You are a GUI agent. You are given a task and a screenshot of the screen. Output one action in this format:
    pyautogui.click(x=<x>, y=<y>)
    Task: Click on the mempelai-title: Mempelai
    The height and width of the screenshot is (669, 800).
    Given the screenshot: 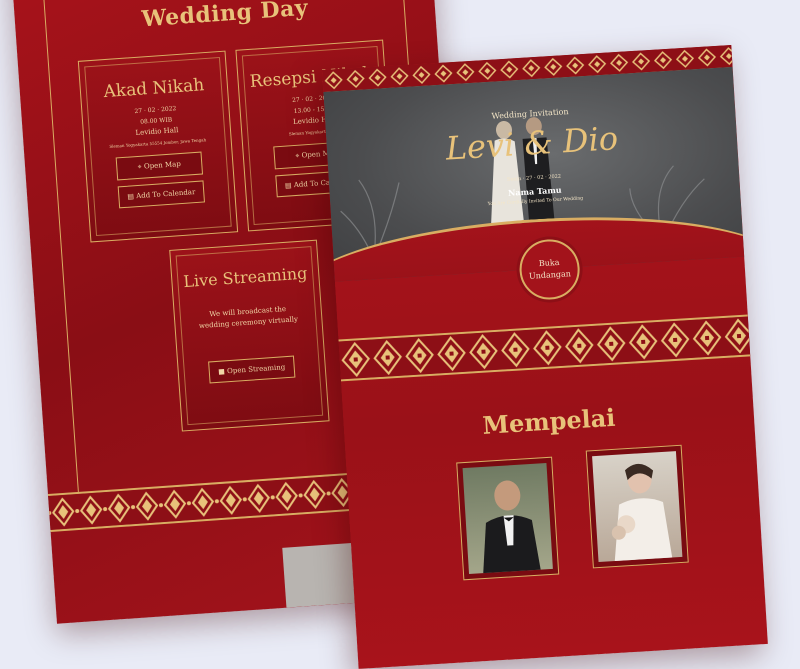 What is the action you would take?
    pyautogui.click(x=549, y=421)
    